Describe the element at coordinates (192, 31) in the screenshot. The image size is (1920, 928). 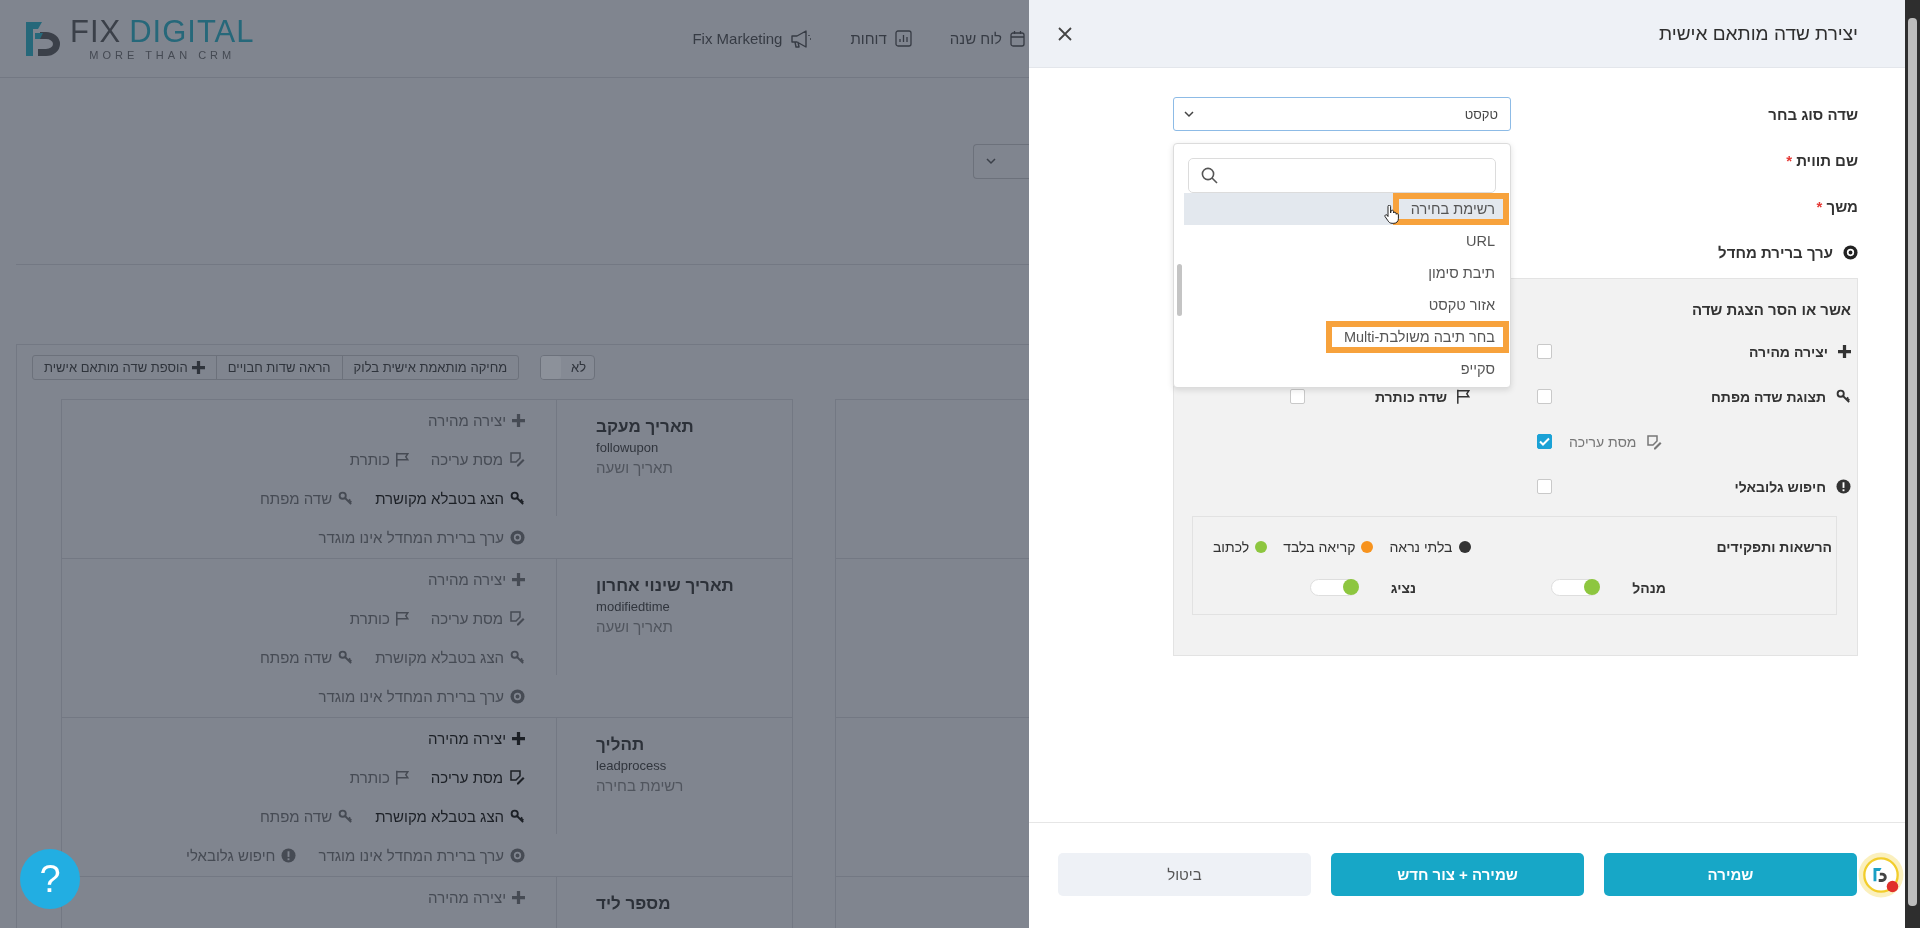
I see `logo-text: DIGITAL` at that location.